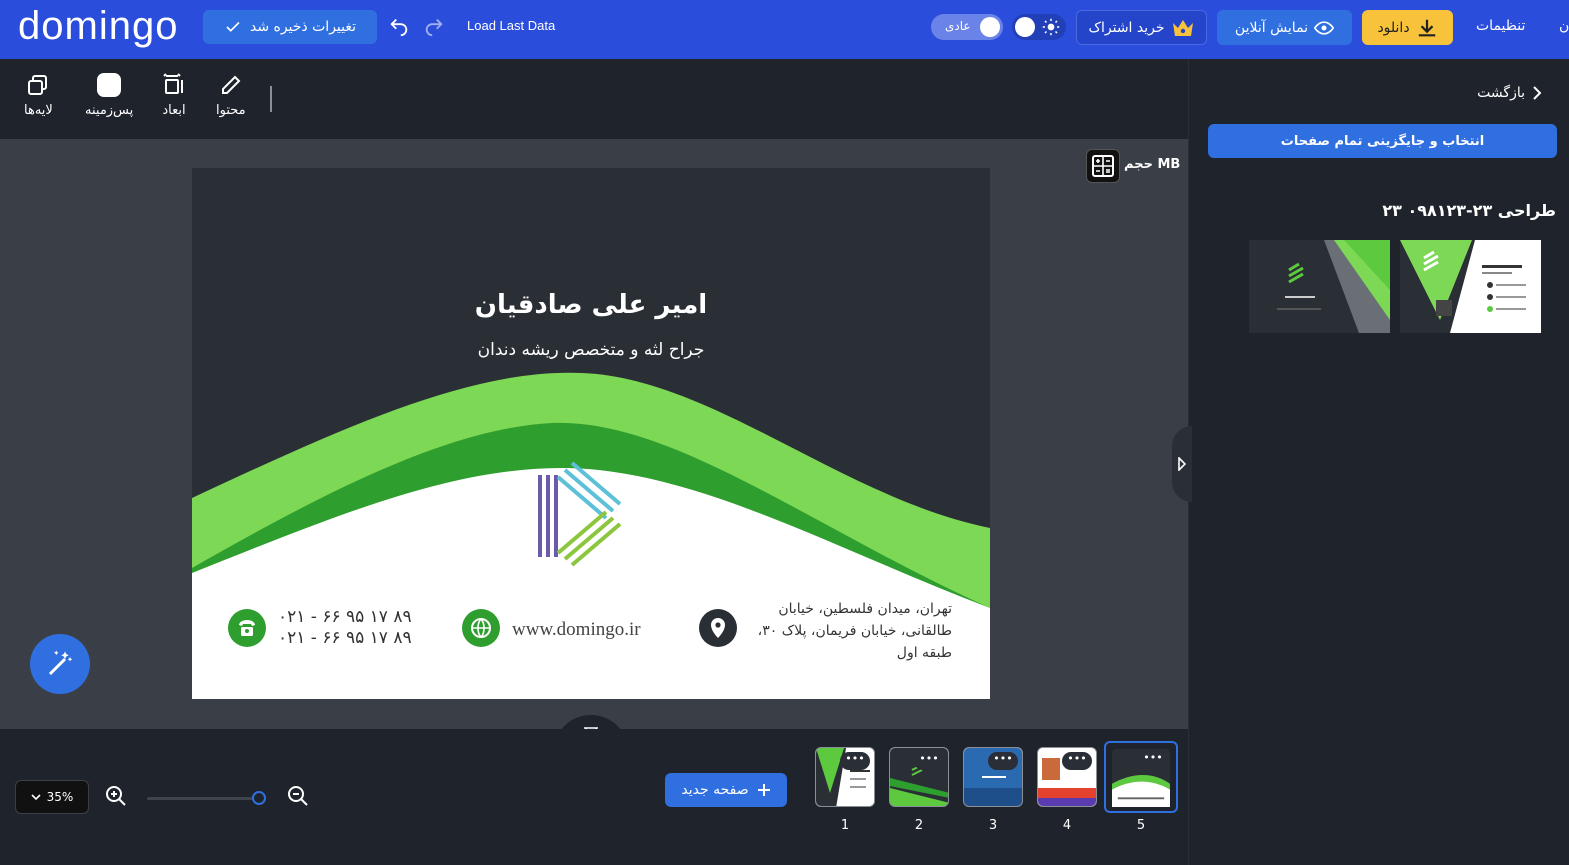 The height and width of the screenshot is (865, 1569). Describe the element at coordinates (1051, 27) in the screenshot. I see `sun-icon` at that location.